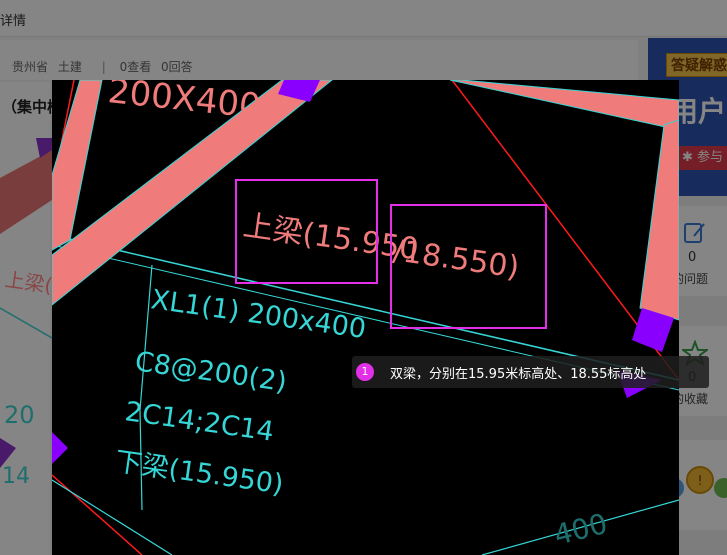  What do you see at coordinates (365, 372) in the screenshot?
I see `annotation-badge: 1` at bounding box center [365, 372].